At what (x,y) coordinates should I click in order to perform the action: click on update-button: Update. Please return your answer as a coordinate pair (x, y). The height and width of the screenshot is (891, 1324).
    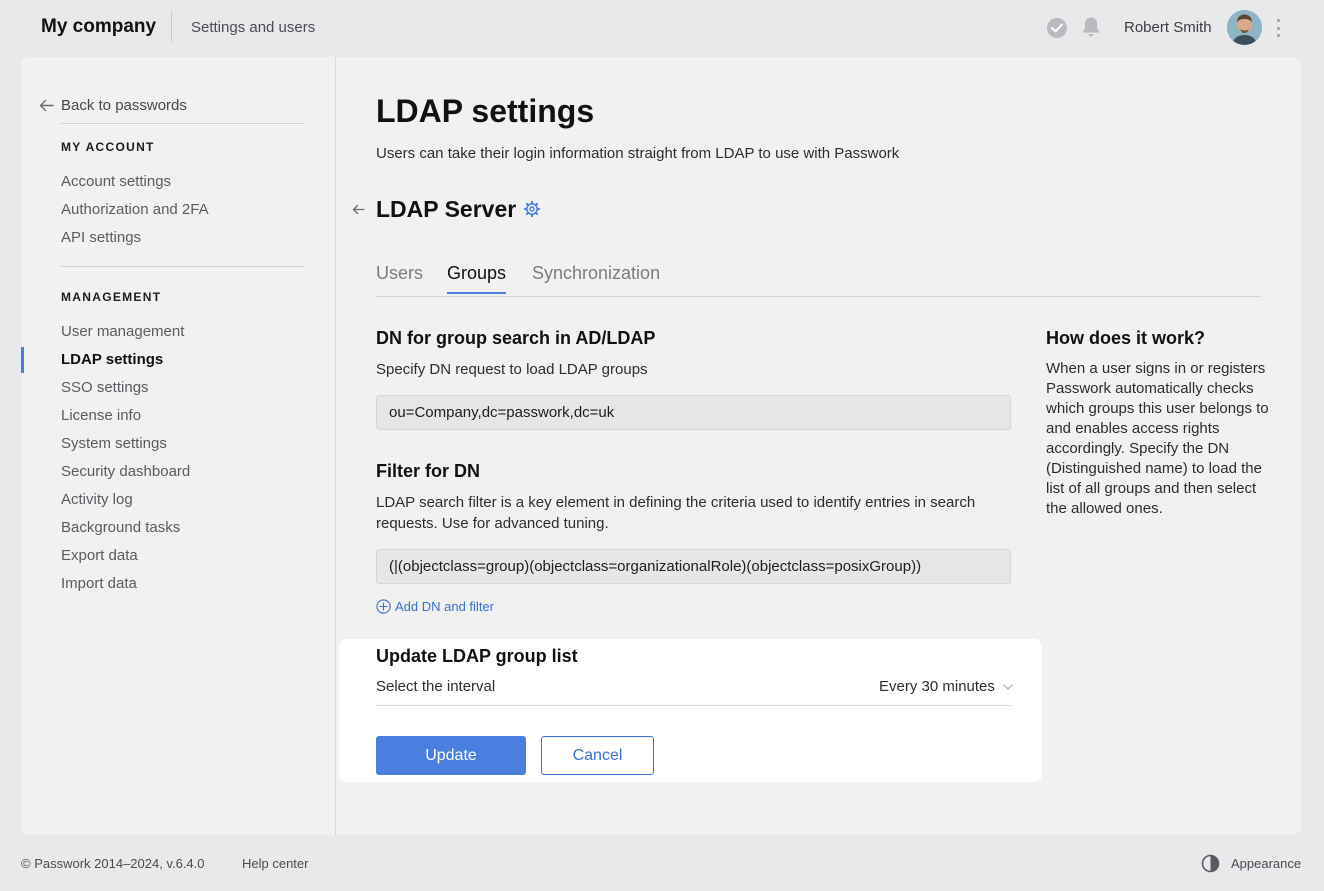
    Looking at the image, I should click on (451, 755).